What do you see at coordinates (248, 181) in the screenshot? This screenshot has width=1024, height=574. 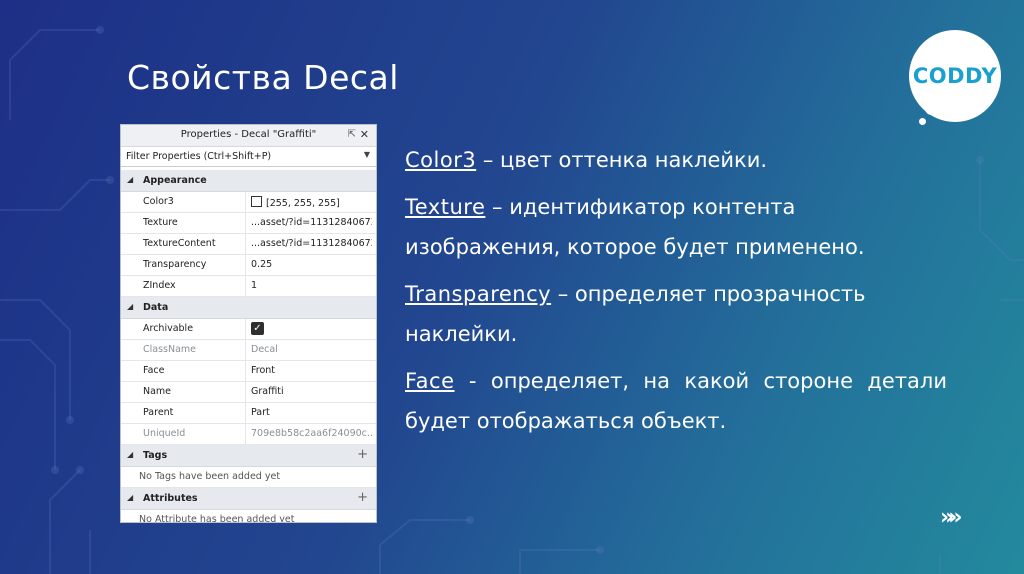 I see `category-appearance: ◢ Appearance` at bounding box center [248, 181].